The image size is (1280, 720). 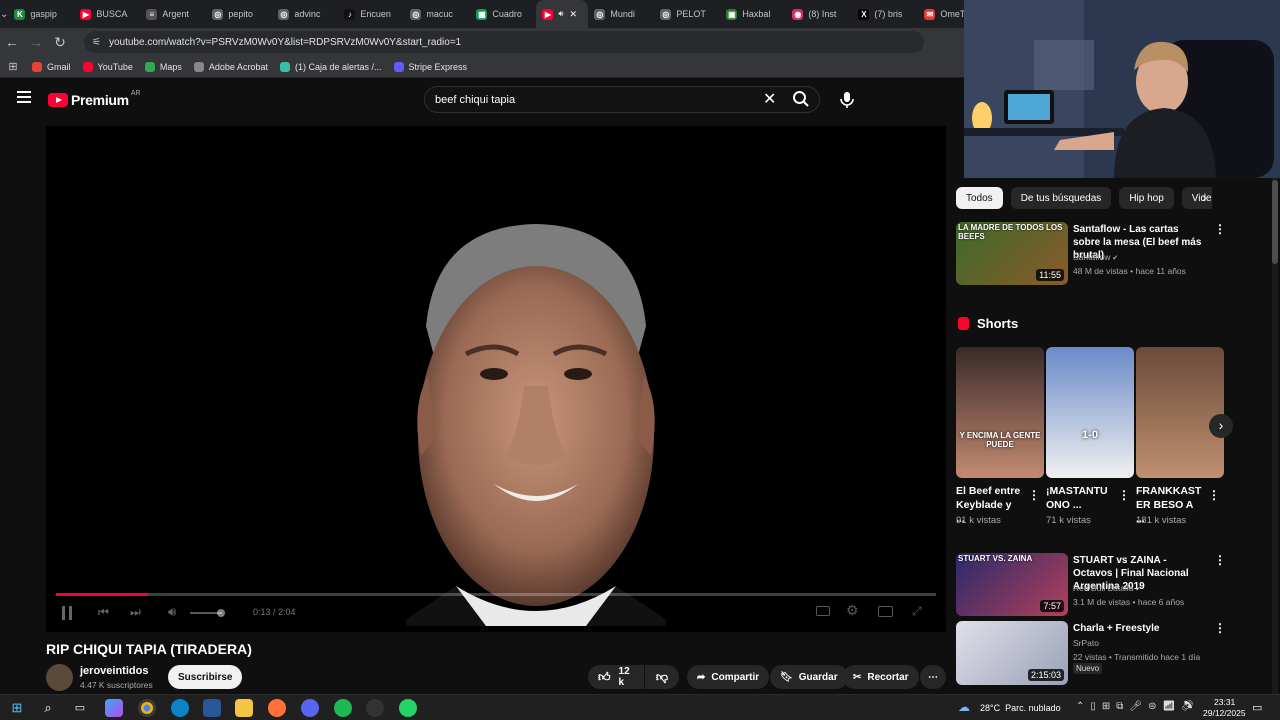 I want to click on more-actions-button: ⋯, so click(x=933, y=677).